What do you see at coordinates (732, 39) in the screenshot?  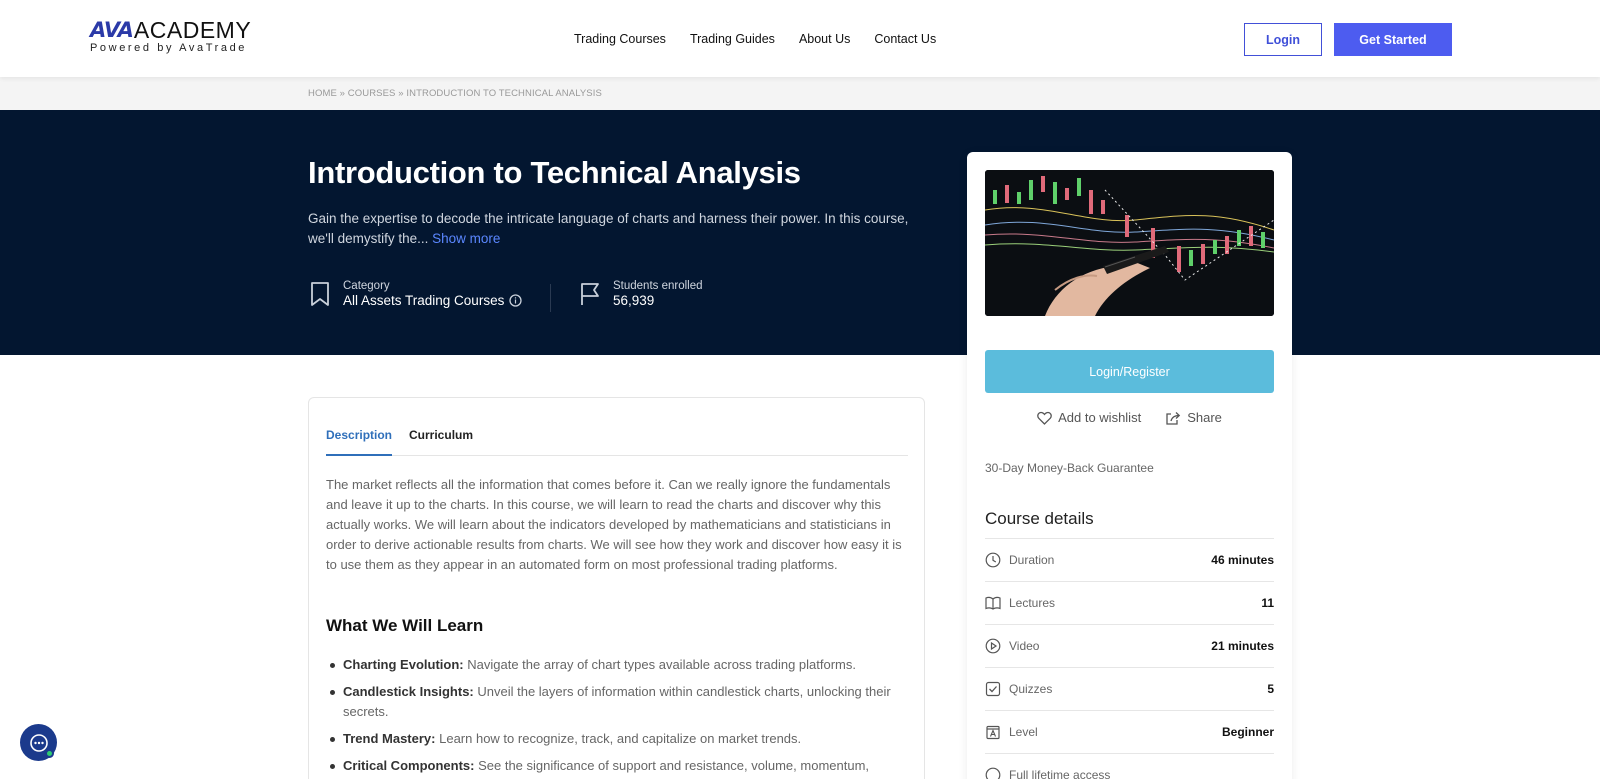 I see `nav-trading-guides: Trading Guides` at bounding box center [732, 39].